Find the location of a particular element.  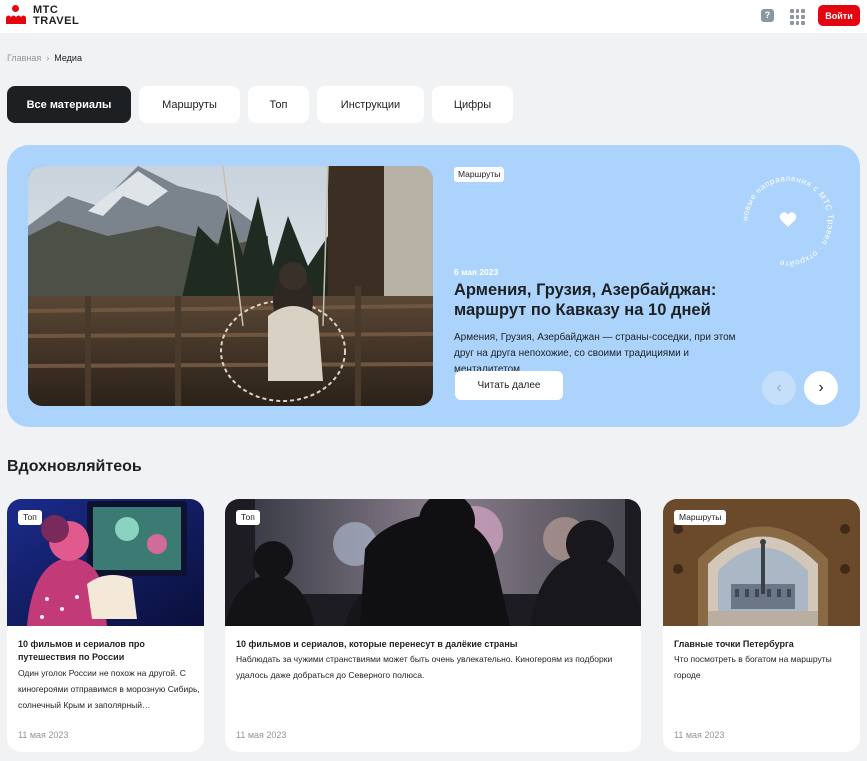

read-more-button: Читать далее is located at coordinates (509, 385).